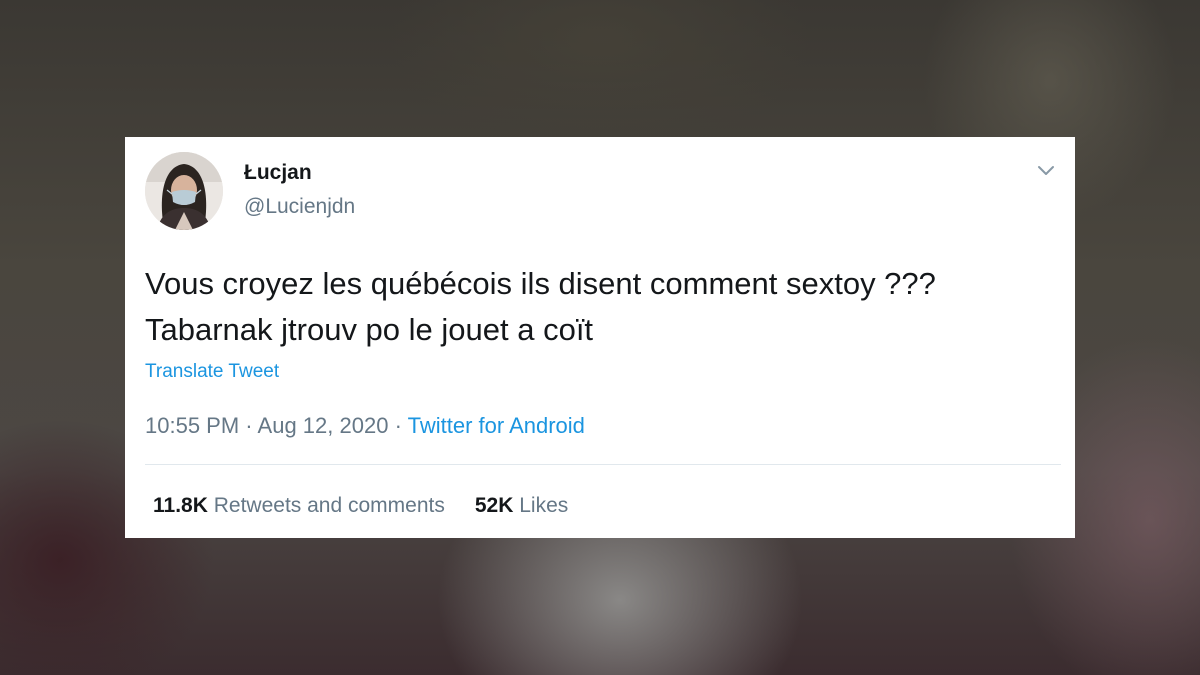 The width and height of the screenshot is (1200, 675). I want to click on tweet-time: 10:55 PM, so click(192, 425).